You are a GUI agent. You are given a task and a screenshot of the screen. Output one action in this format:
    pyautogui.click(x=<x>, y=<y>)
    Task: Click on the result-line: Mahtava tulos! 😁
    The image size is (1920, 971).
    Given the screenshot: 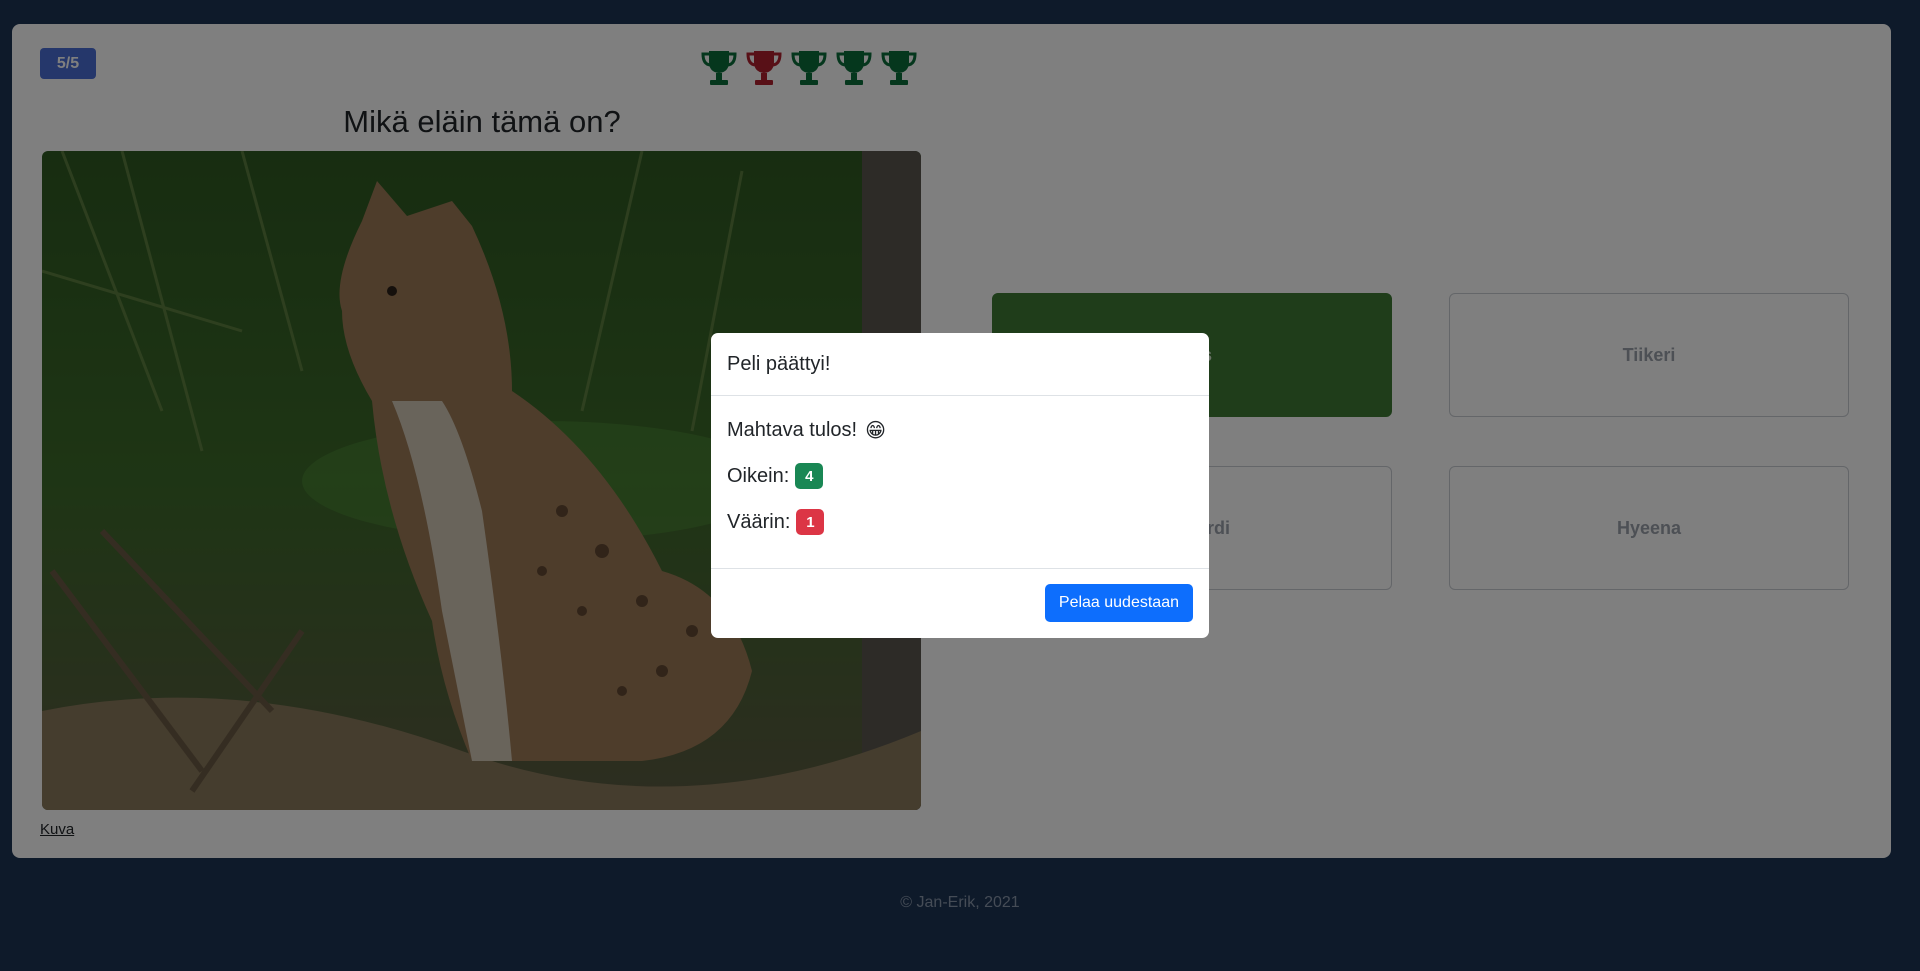 What is the action you would take?
    pyautogui.click(x=960, y=430)
    